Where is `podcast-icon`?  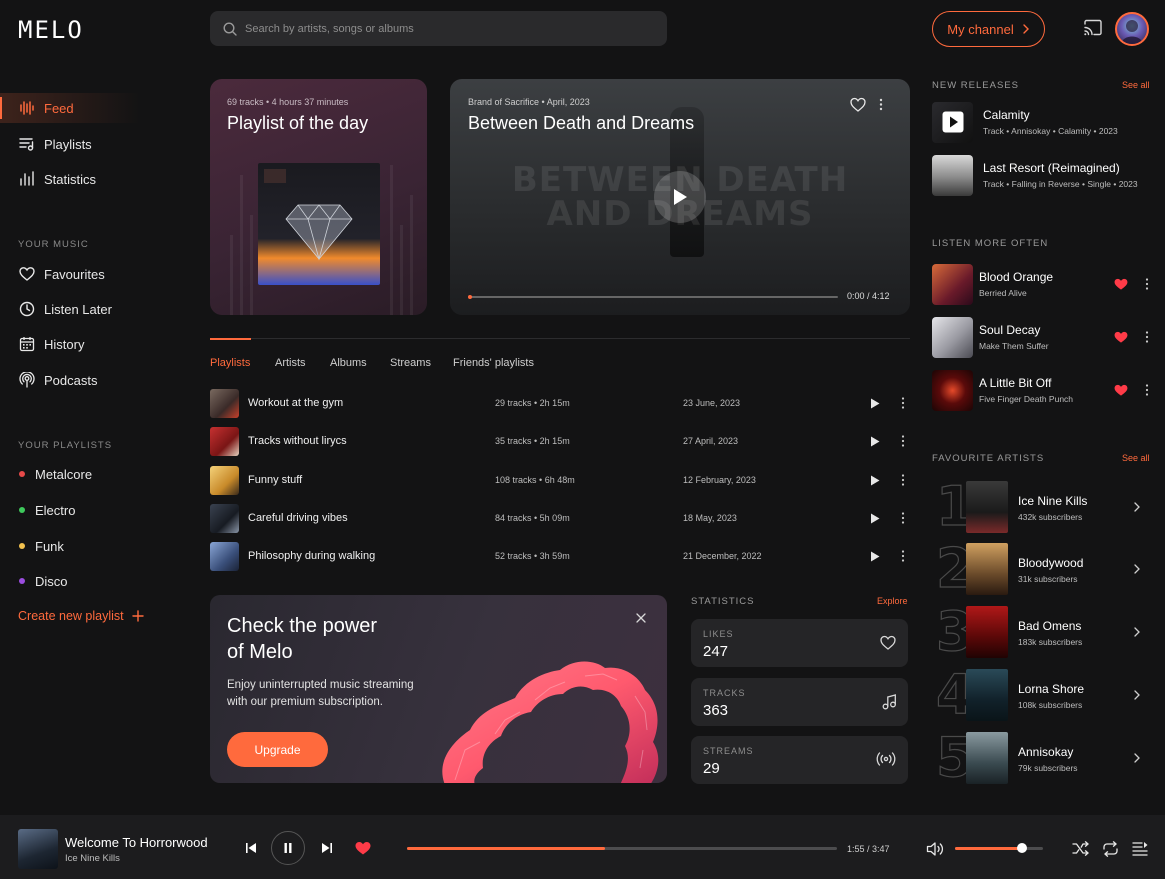 podcast-icon is located at coordinates (27, 380).